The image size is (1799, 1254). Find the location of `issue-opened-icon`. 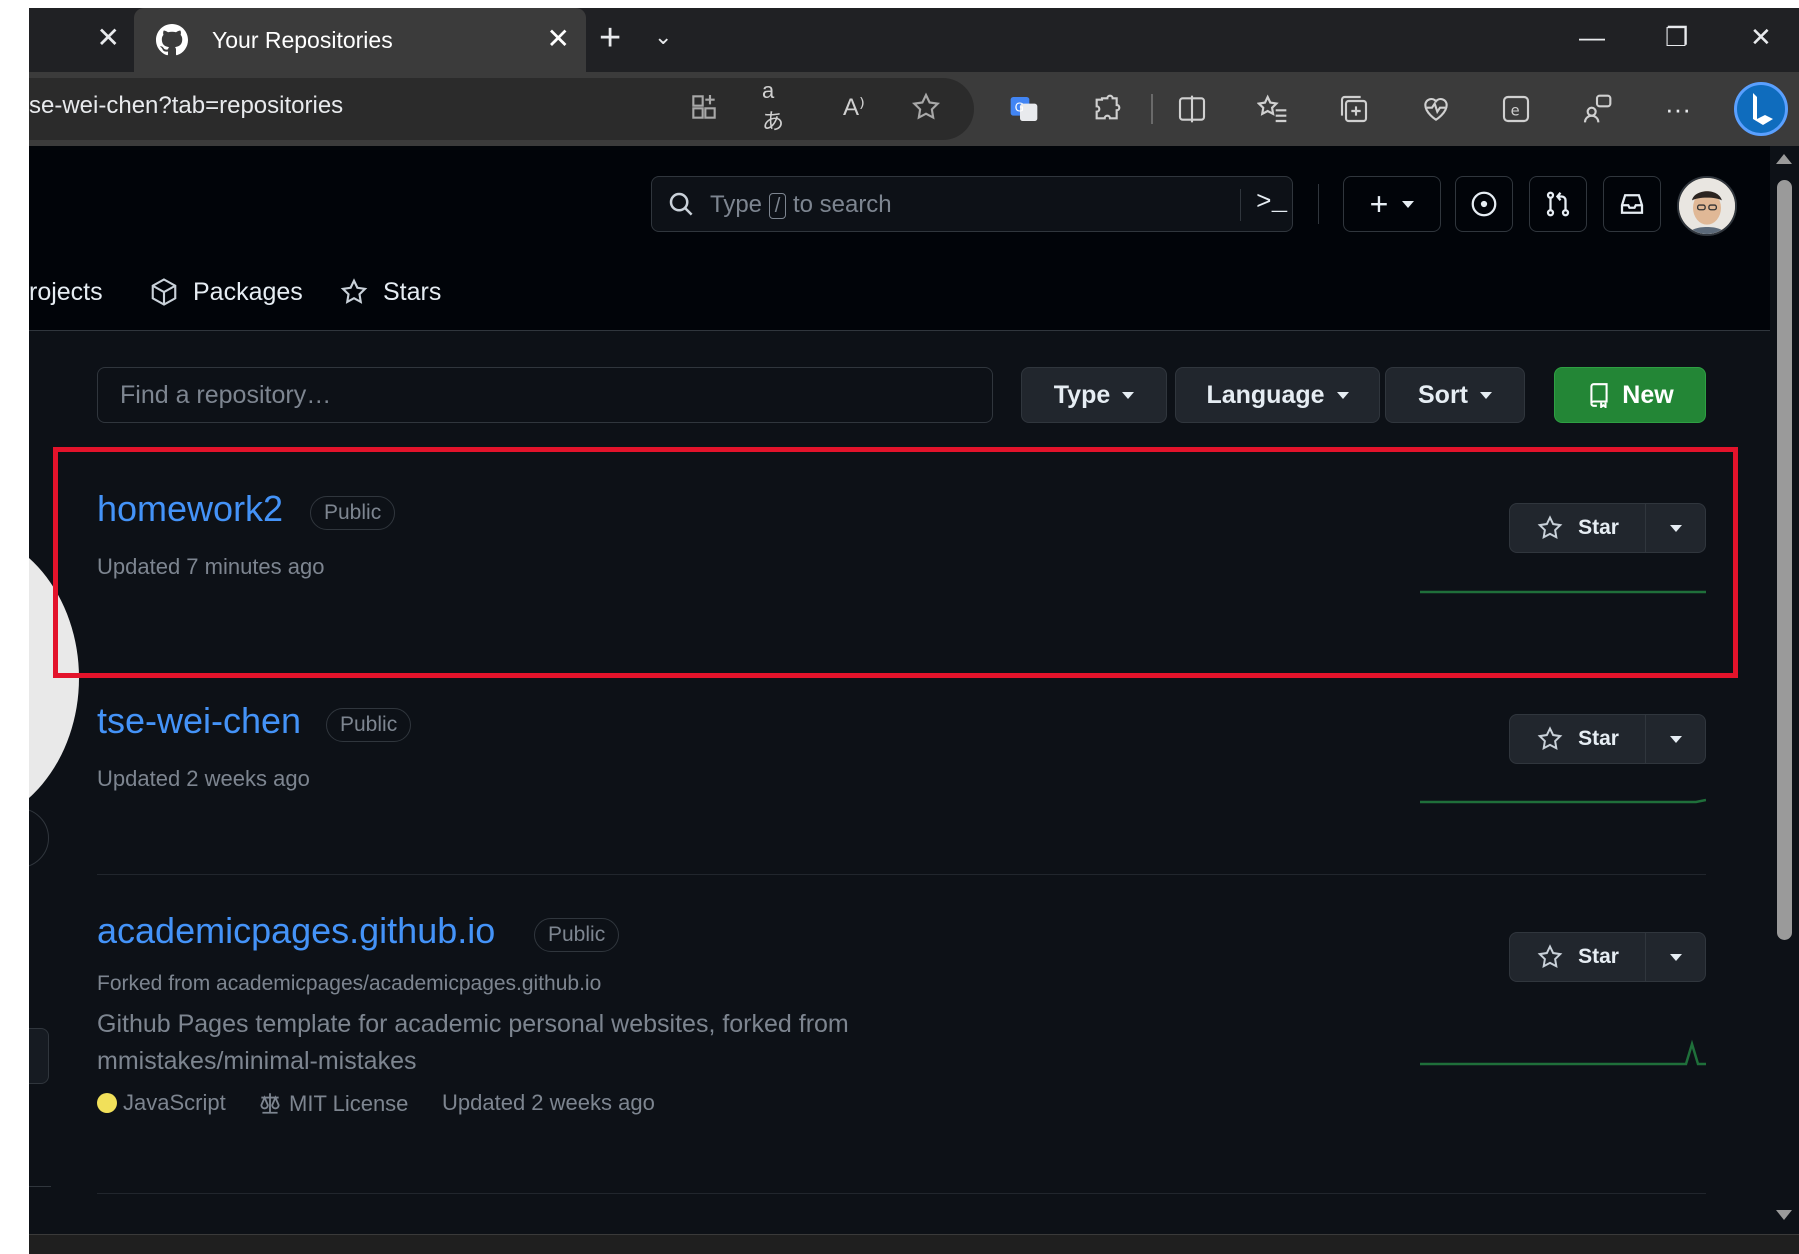

issue-opened-icon is located at coordinates (1484, 204).